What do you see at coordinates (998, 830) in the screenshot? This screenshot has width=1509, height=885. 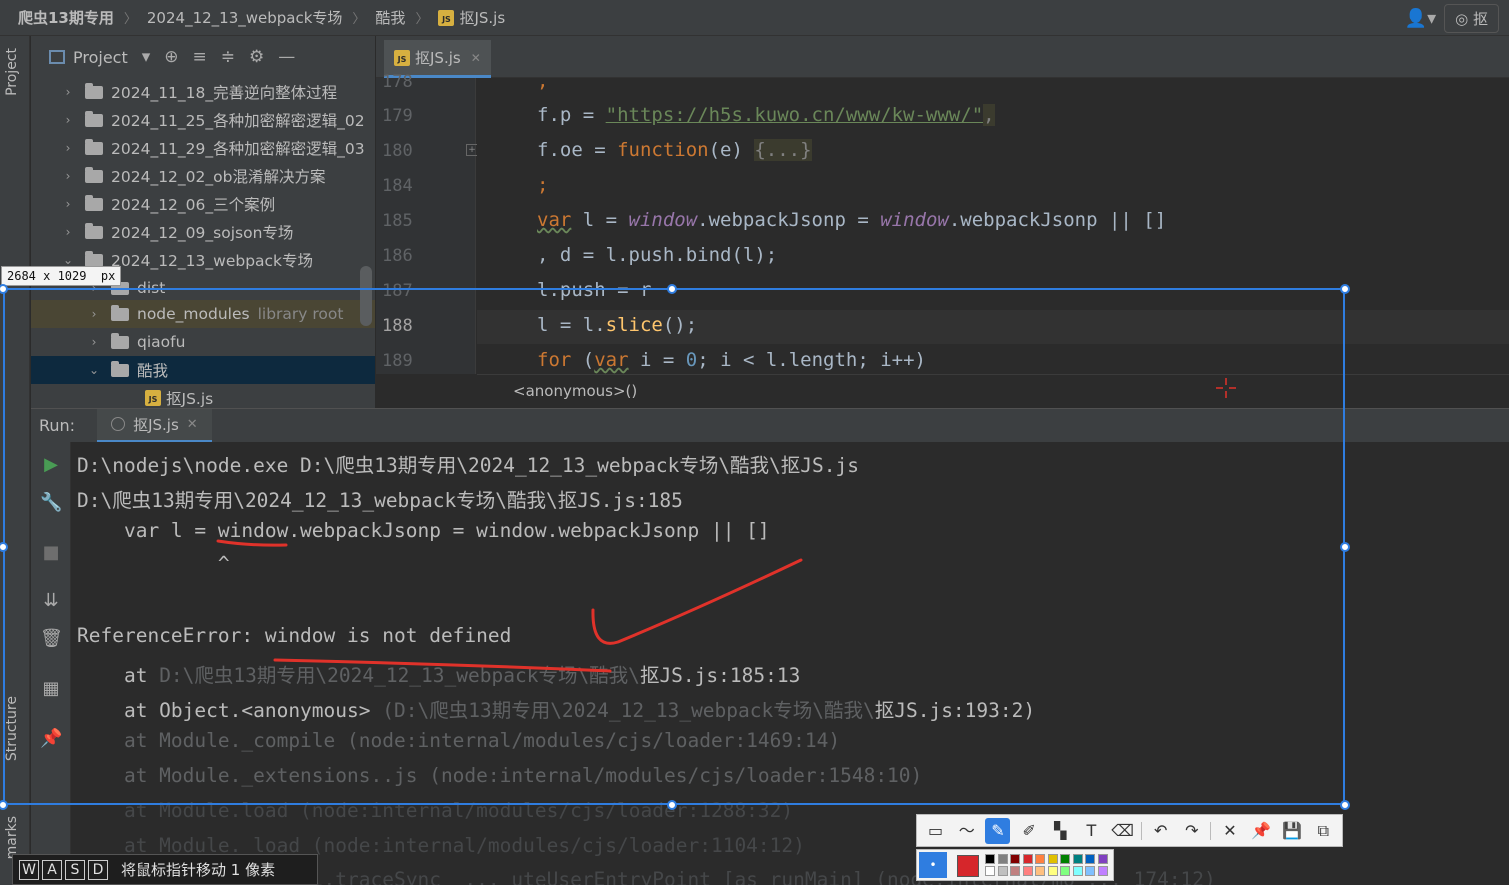 I see `pen-tool-icon: ✎` at bounding box center [998, 830].